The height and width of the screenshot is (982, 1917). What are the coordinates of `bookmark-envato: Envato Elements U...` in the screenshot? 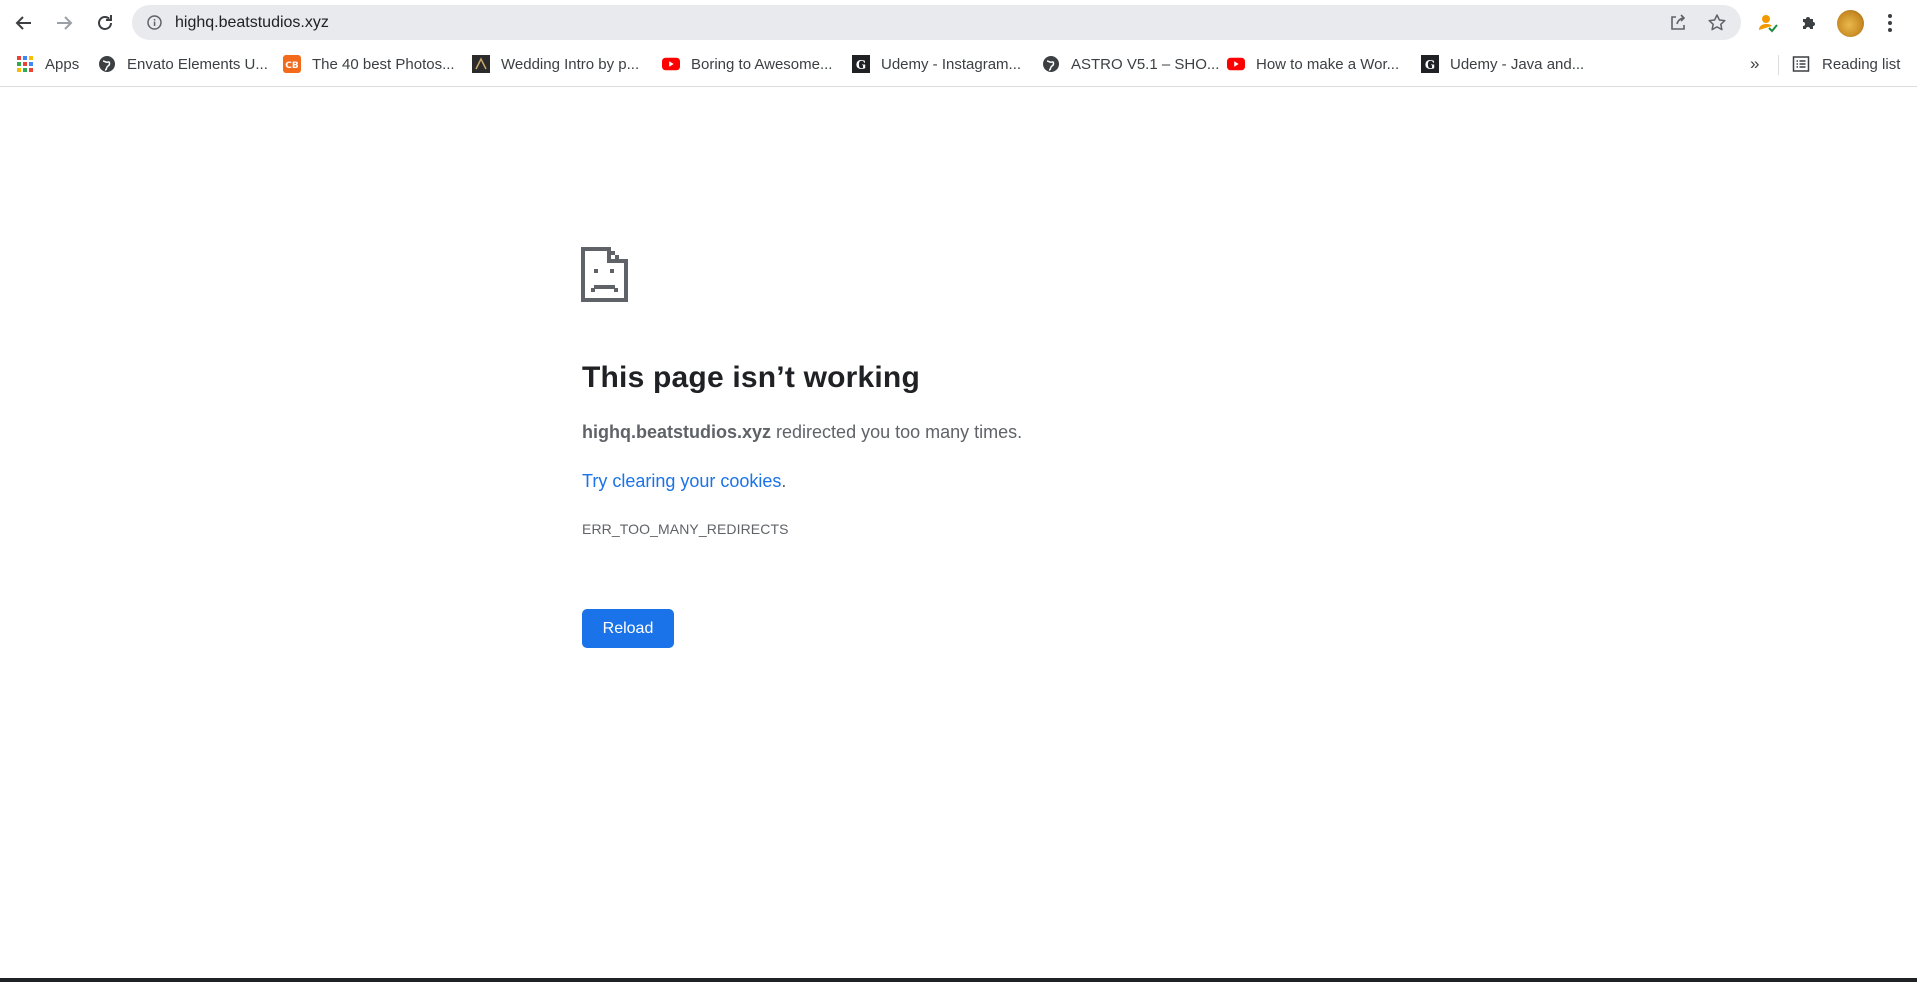 It's located at (183, 64).